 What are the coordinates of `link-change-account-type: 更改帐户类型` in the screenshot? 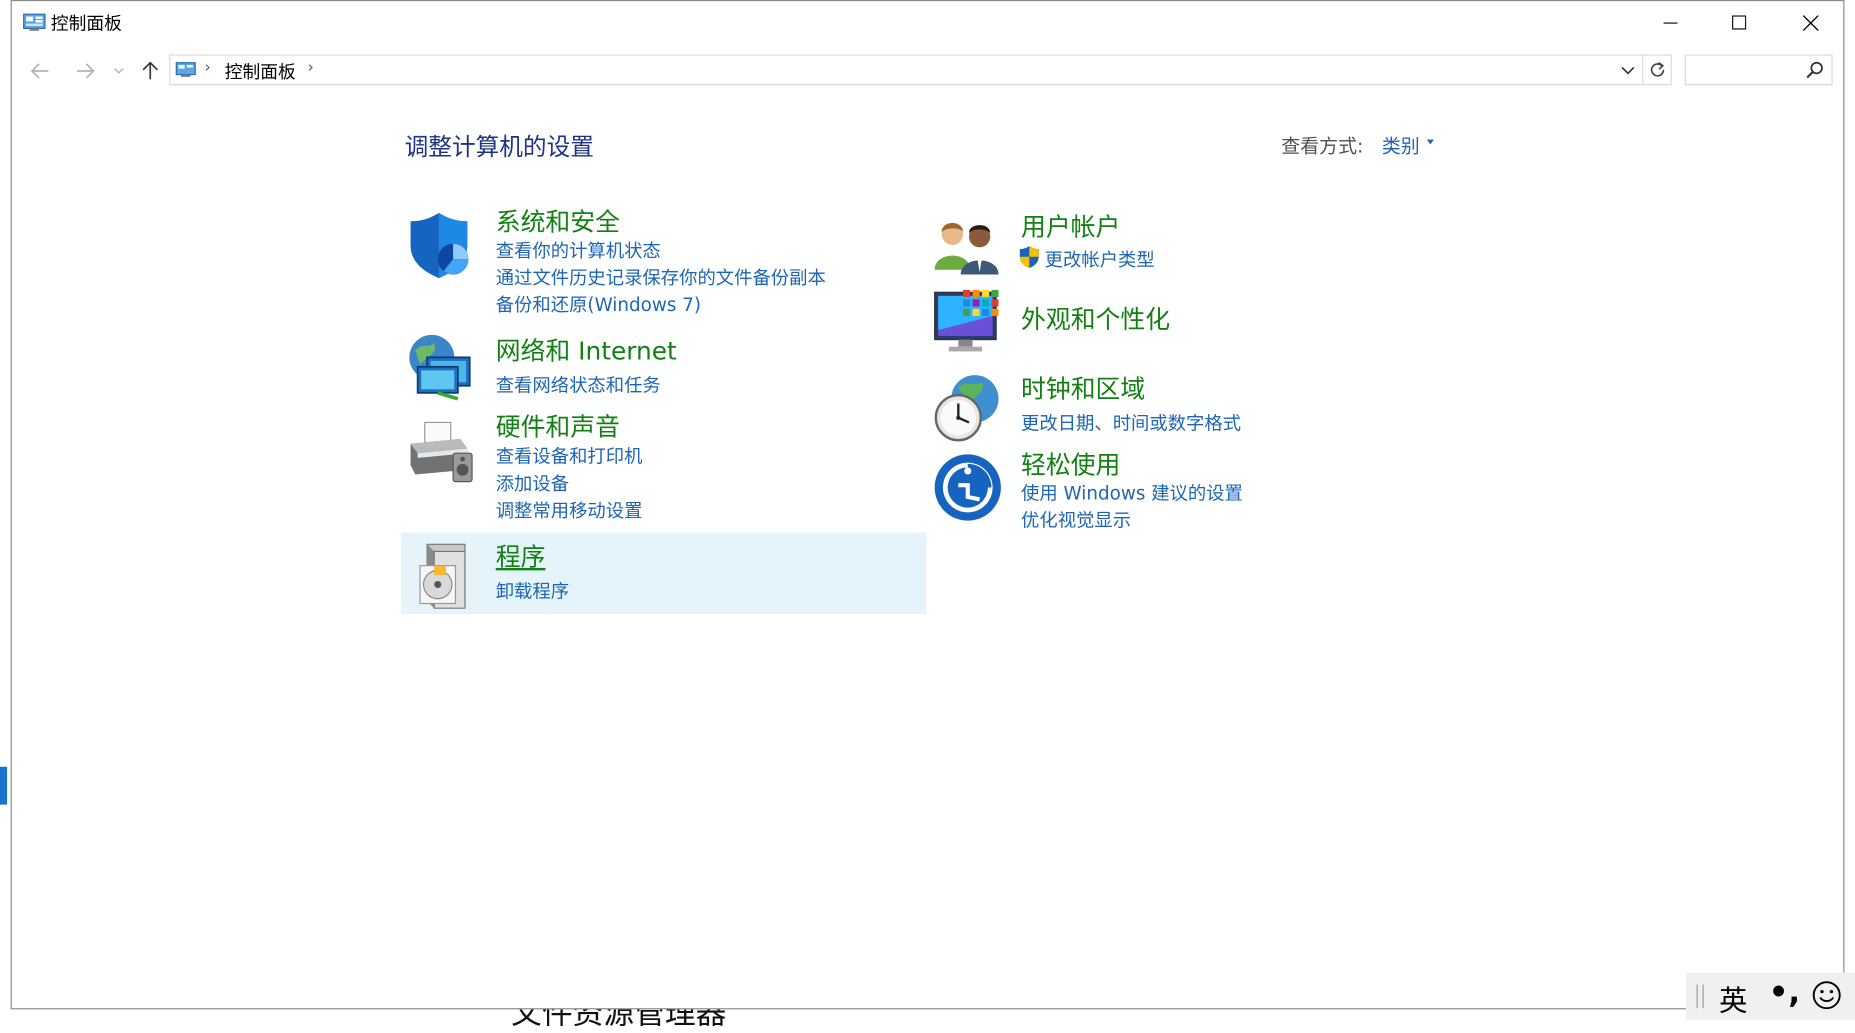 It's located at (1100, 259).